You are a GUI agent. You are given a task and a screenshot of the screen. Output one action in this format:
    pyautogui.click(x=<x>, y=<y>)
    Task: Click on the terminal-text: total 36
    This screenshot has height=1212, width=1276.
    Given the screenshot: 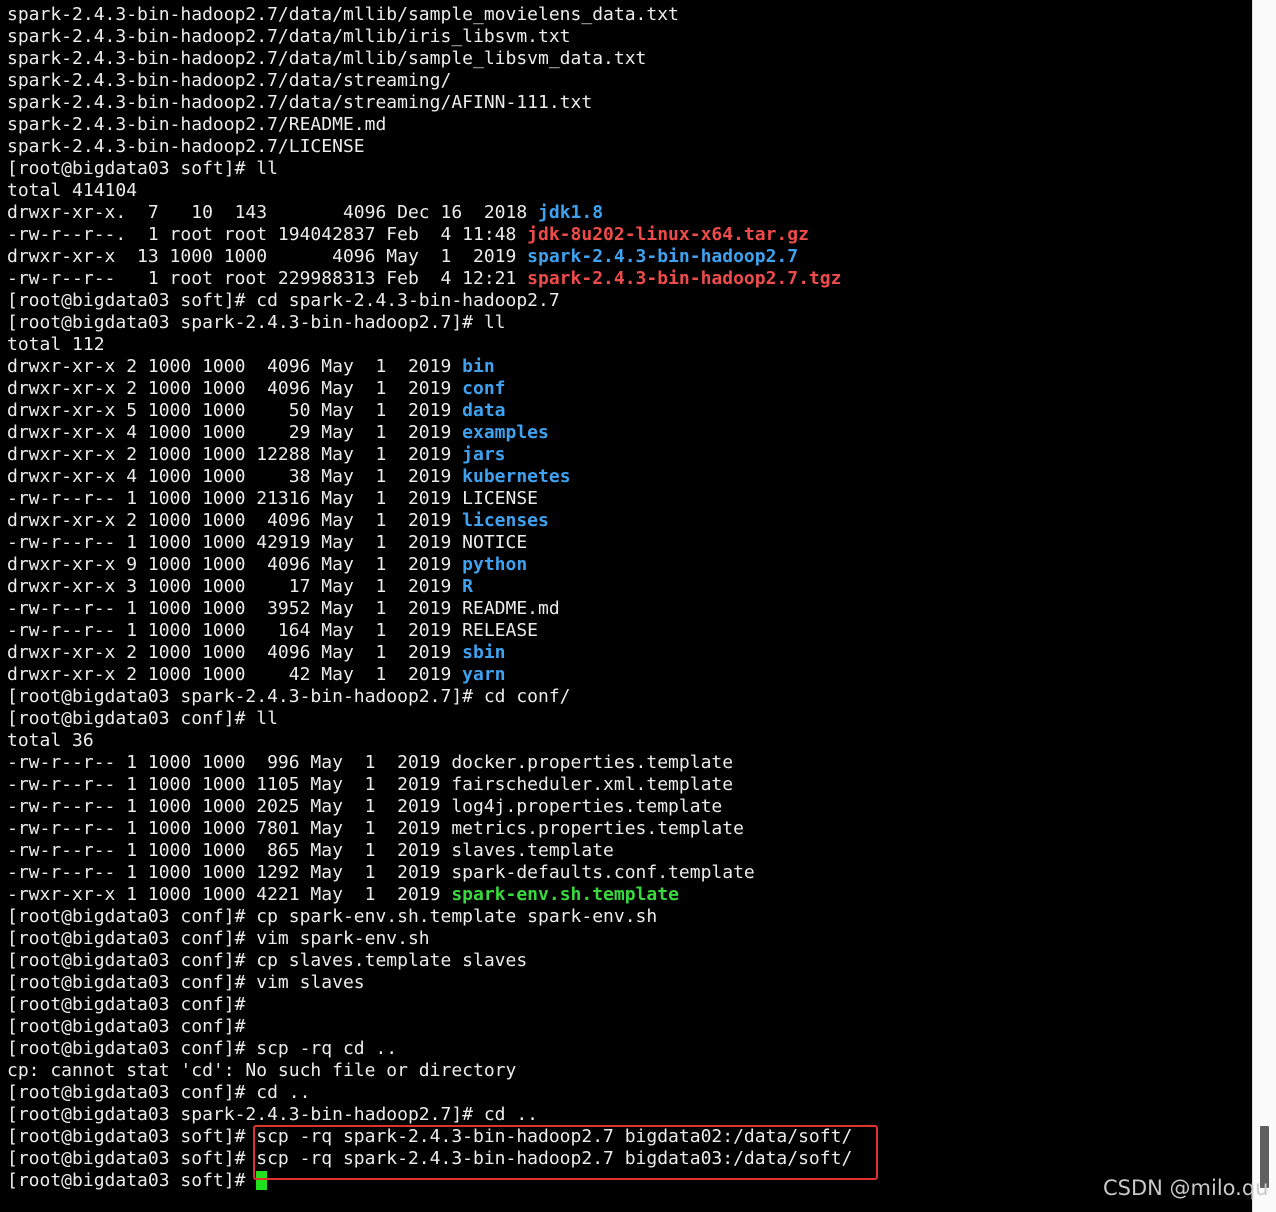 What is the action you would take?
    pyautogui.click(x=50, y=740)
    